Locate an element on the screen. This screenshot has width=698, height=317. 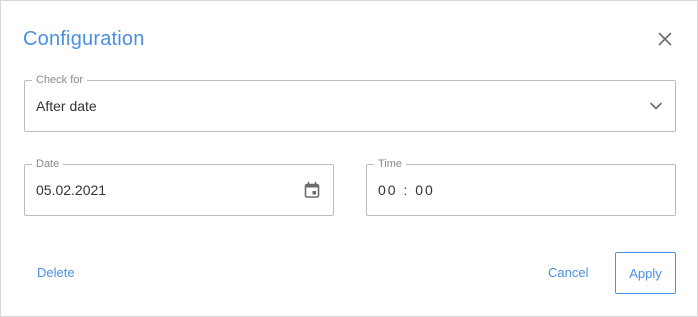
check-for-value: After date is located at coordinates (66, 106).